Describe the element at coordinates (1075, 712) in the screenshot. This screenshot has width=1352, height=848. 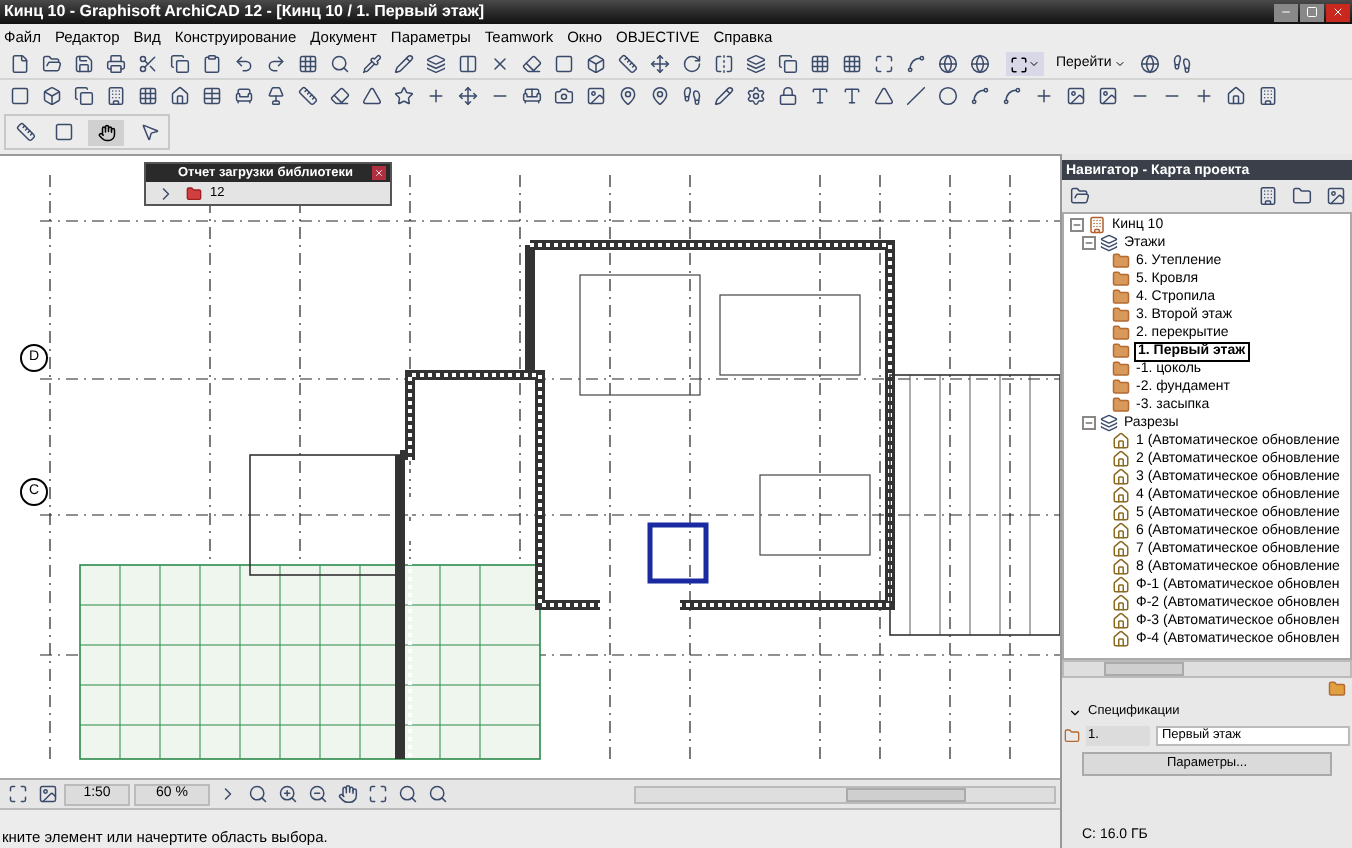
I see `collapse-triangle-icon` at that location.